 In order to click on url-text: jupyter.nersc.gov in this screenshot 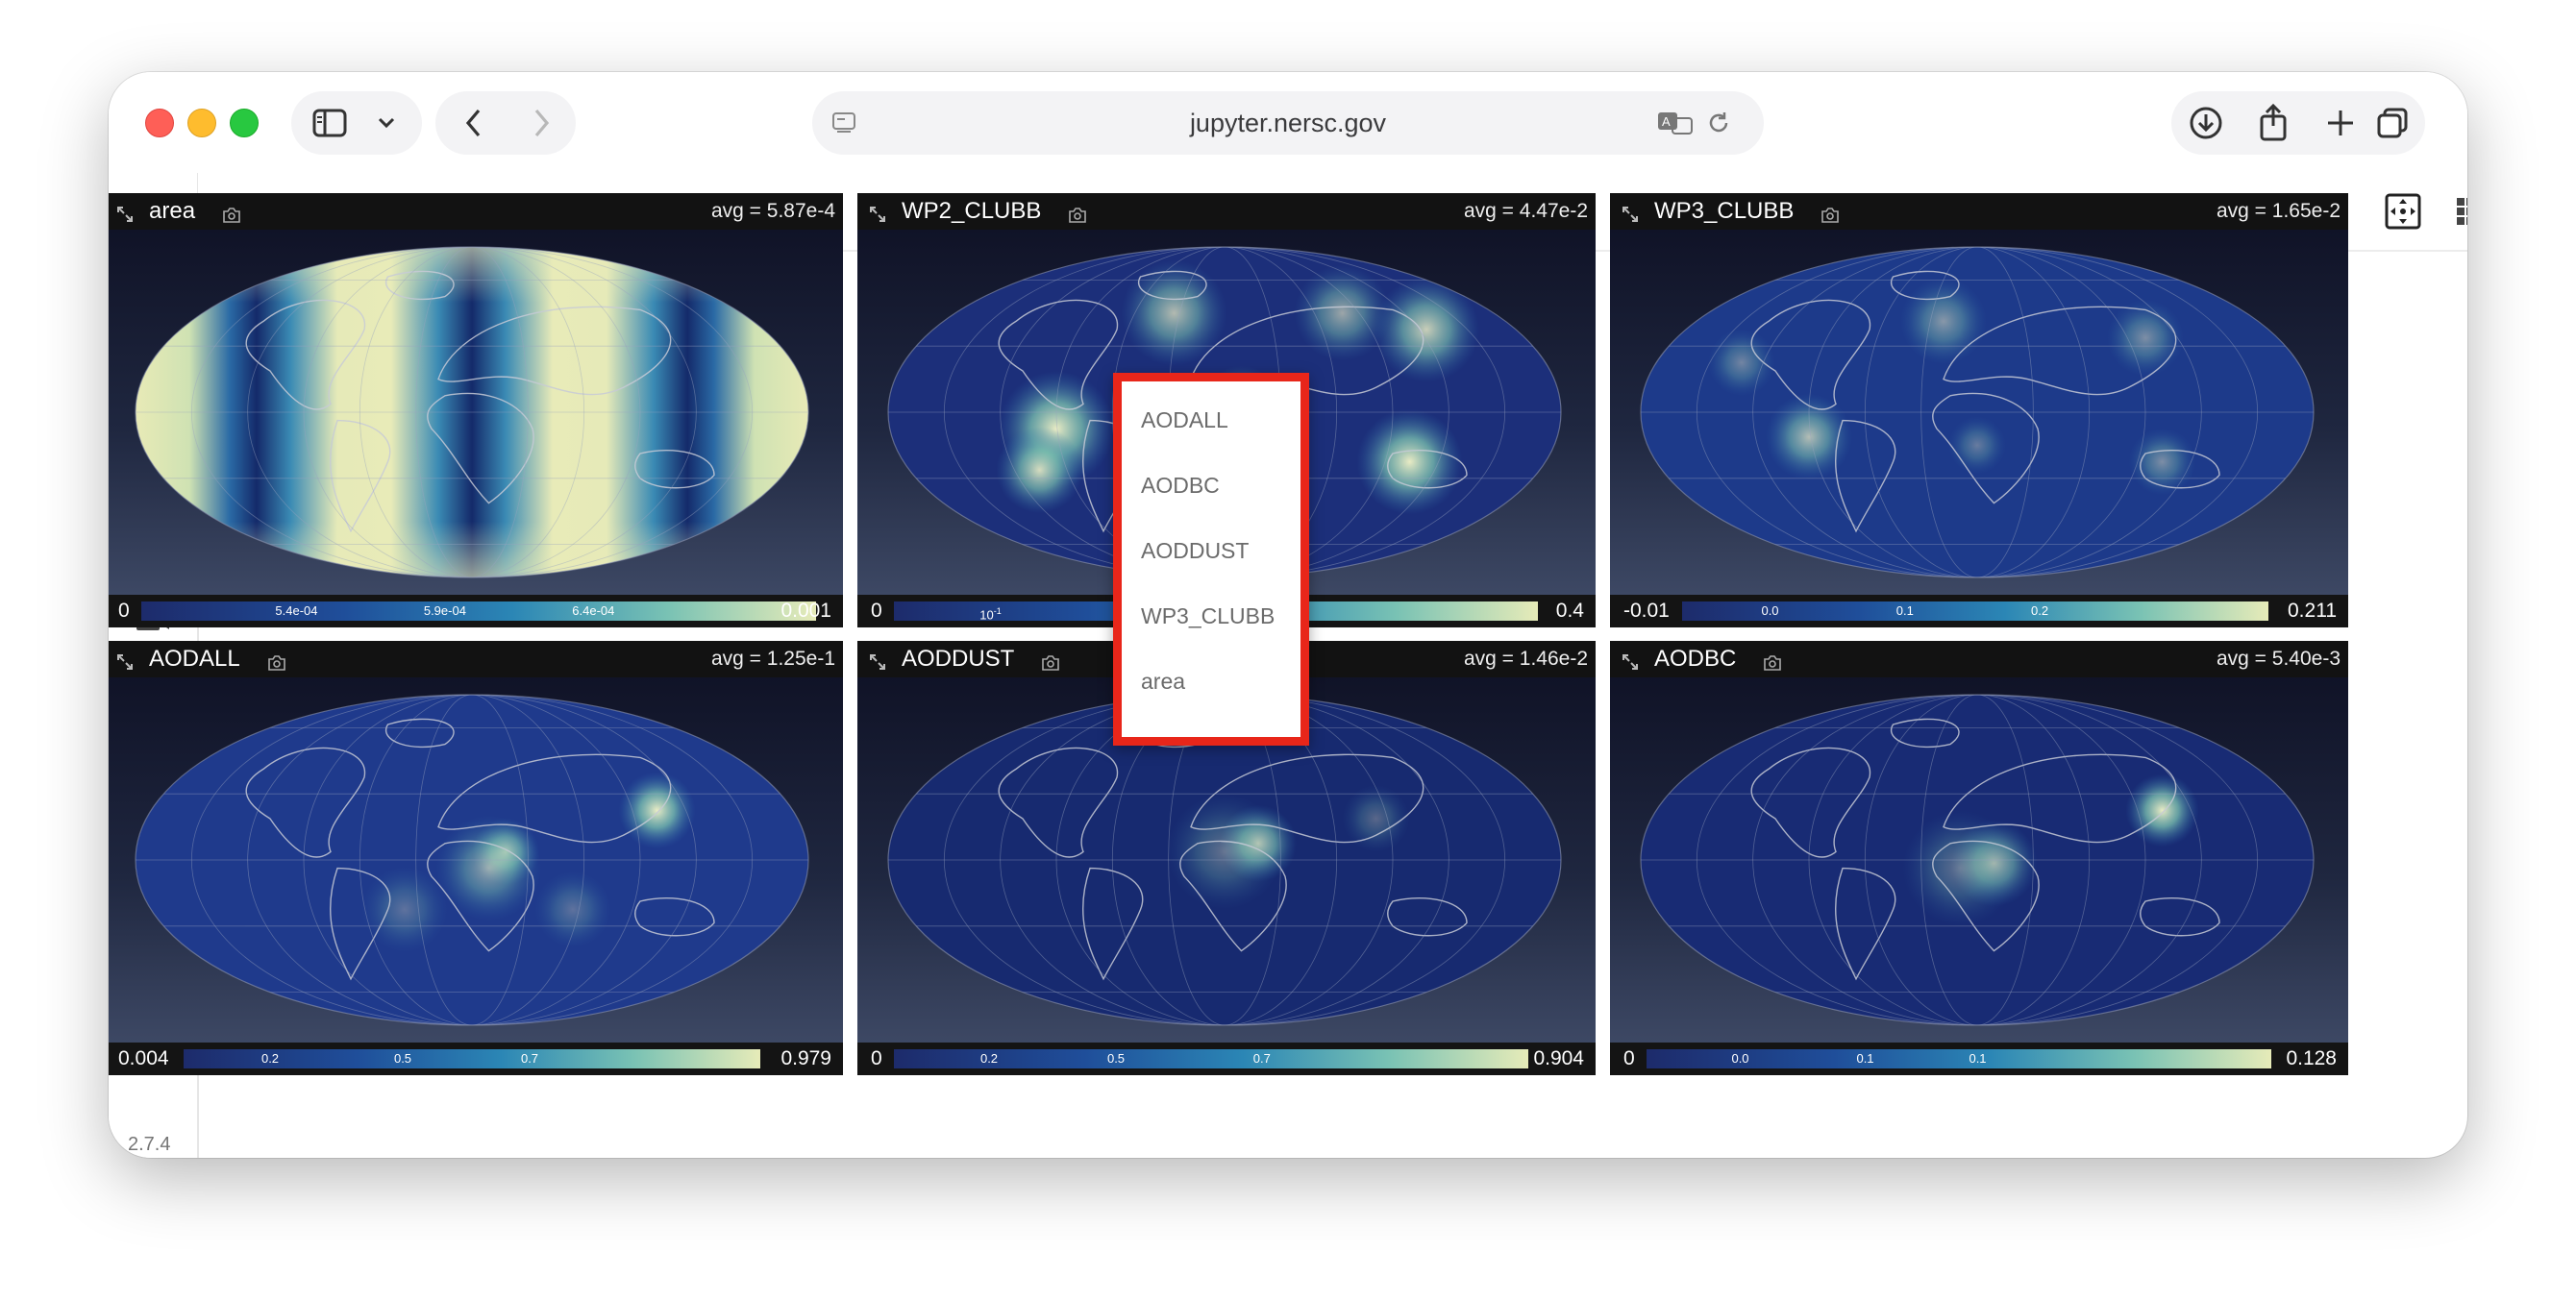, I will do `click(1288, 123)`.